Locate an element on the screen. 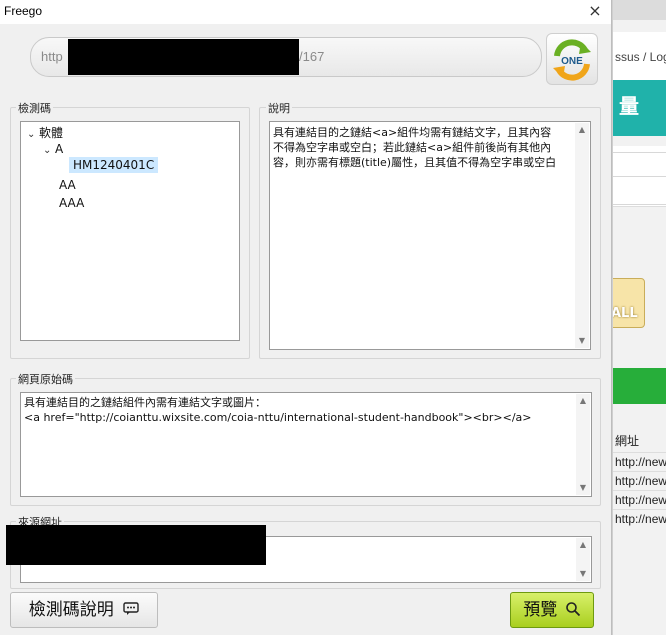  redacted-url-block is located at coordinates (183, 57).